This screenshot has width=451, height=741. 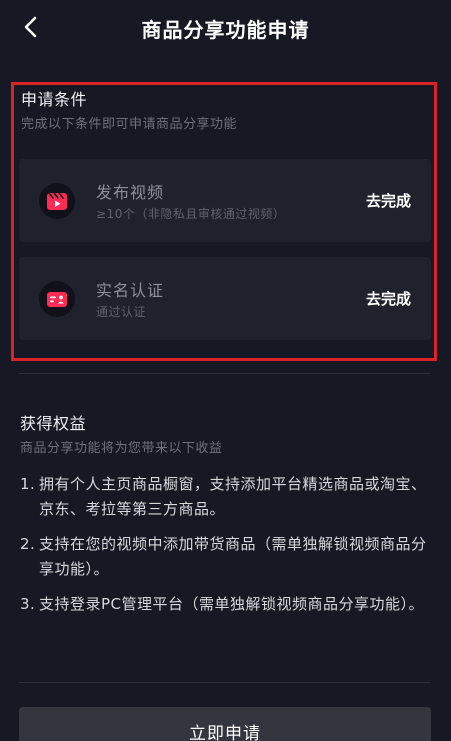 I want to click on condition-desc: ≥10个（非隐私且审核通过视频）, so click(x=191, y=214).